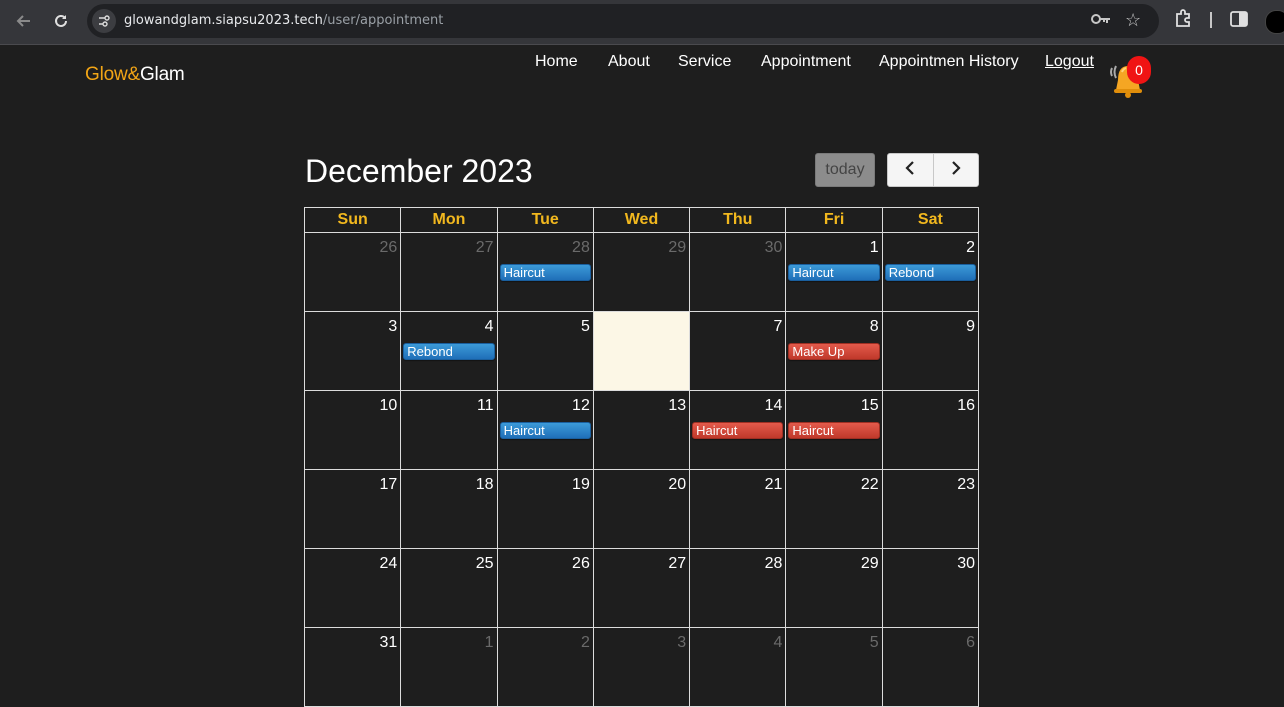 The width and height of the screenshot is (1284, 707). I want to click on calendar-title: December 2023, so click(419, 171).